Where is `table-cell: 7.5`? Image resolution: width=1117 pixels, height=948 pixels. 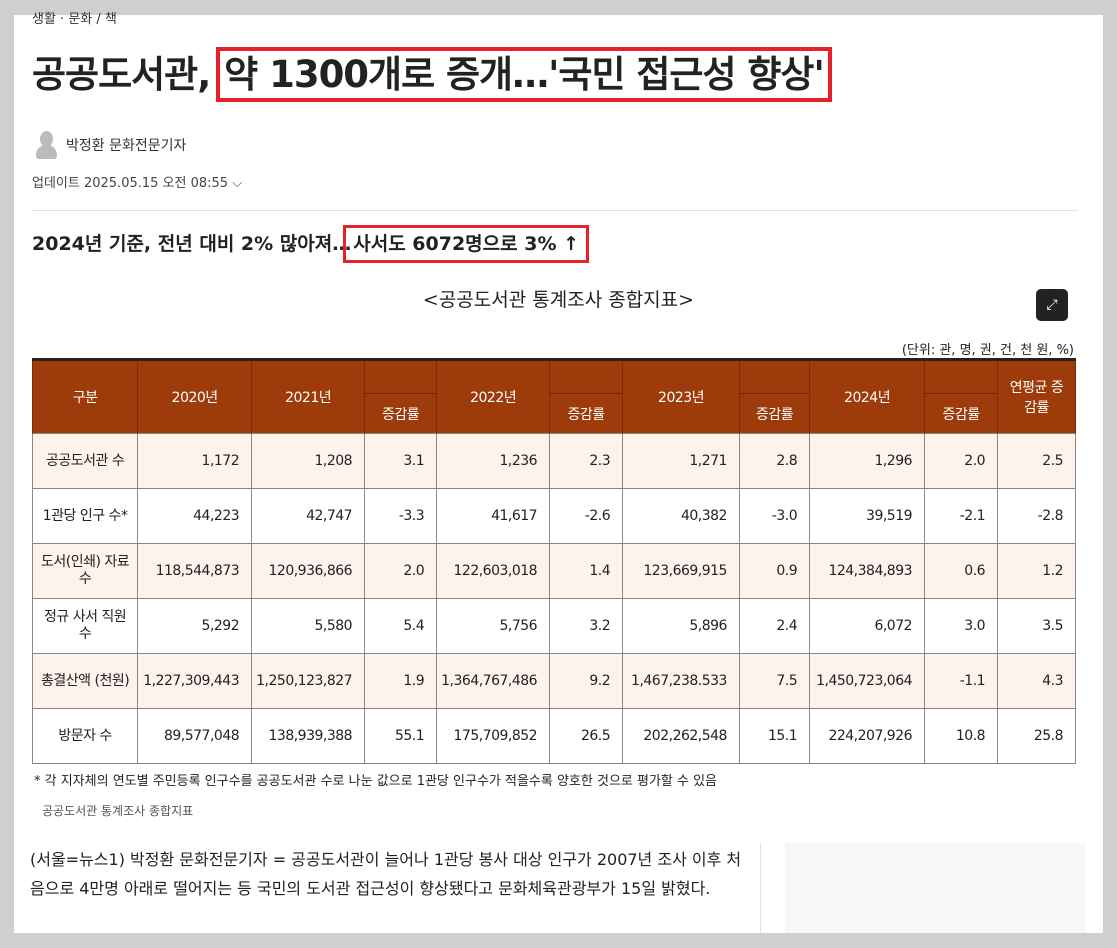
table-cell: 7.5 is located at coordinates (774, 681).